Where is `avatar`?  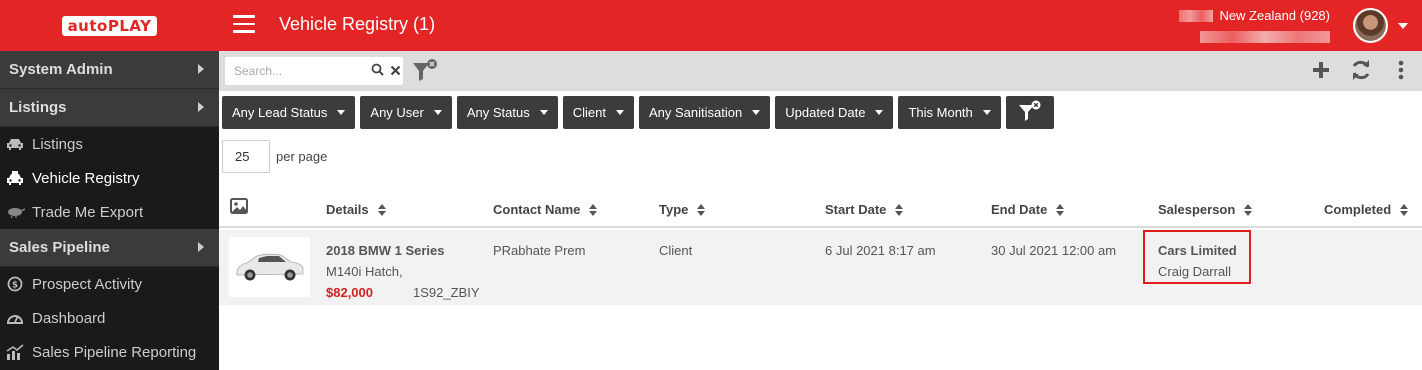
avatar is located at coordinates (1370, 25).